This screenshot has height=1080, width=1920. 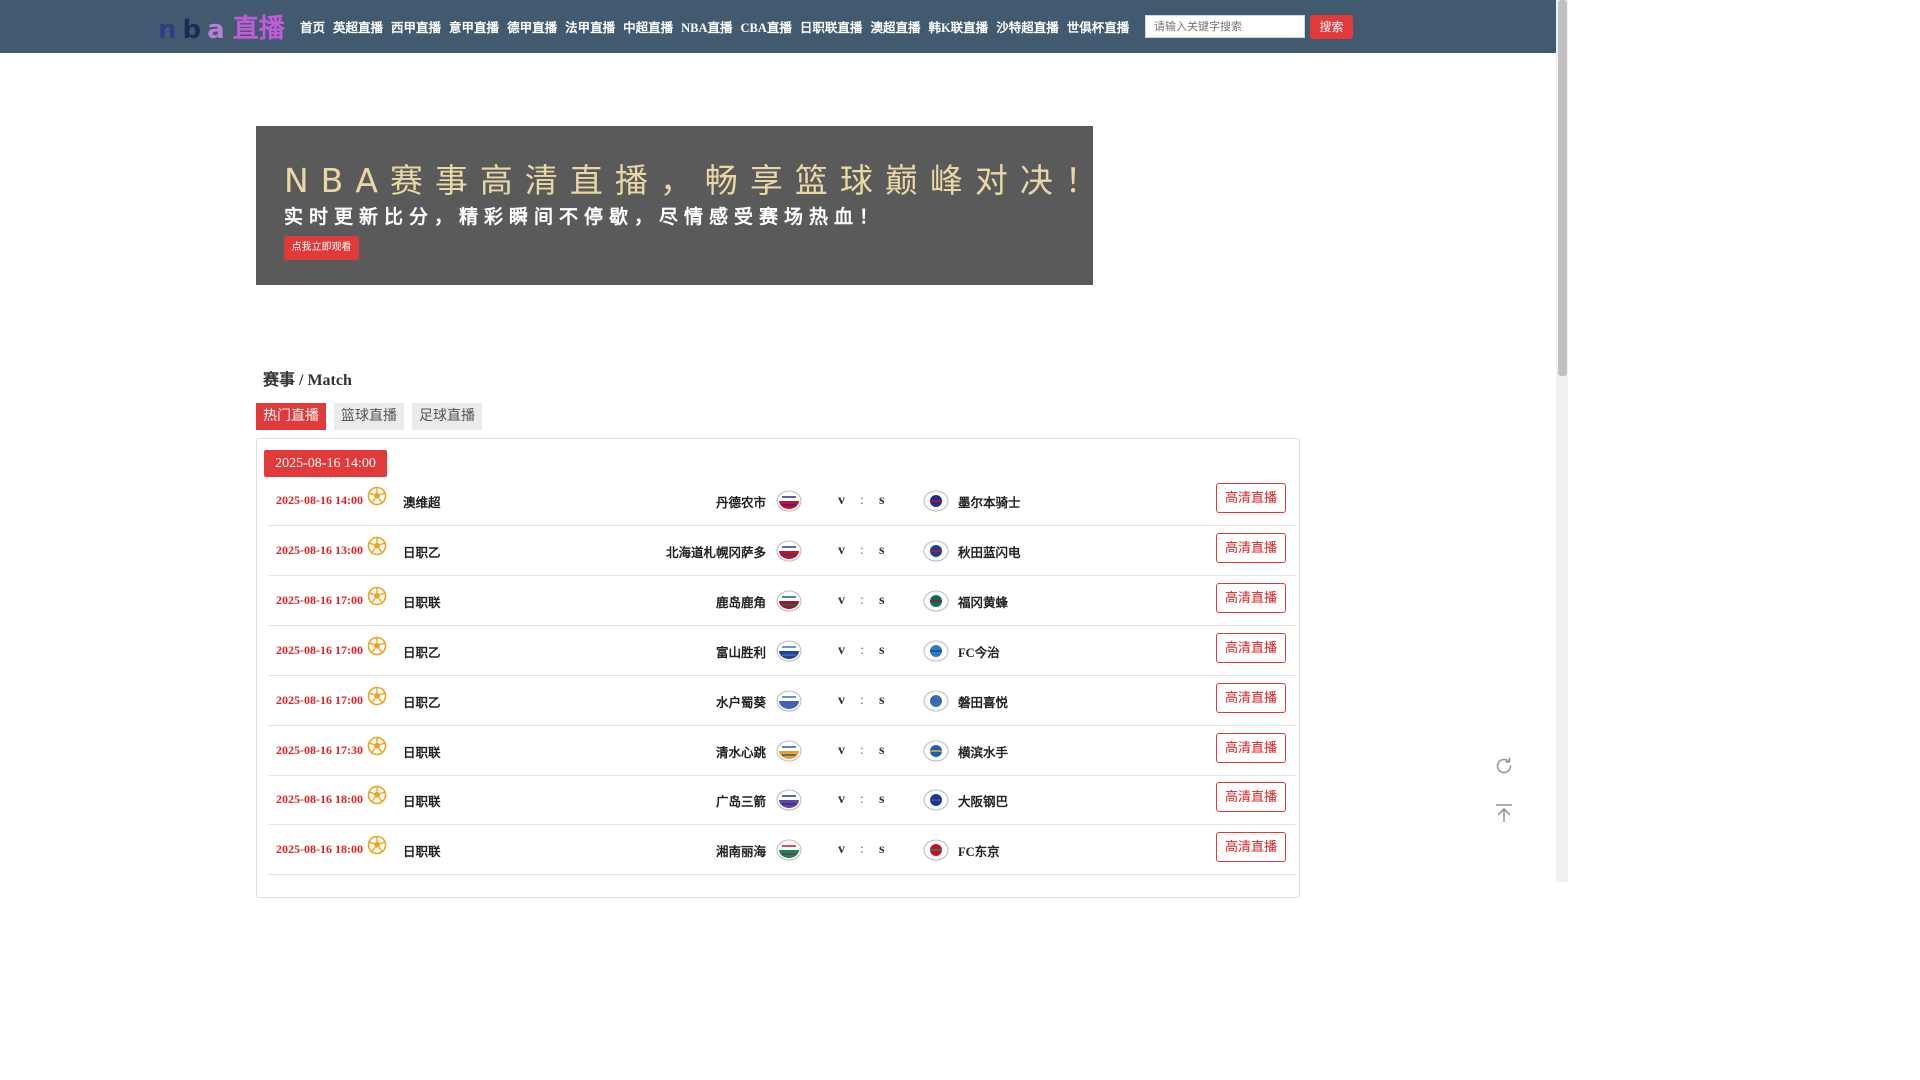 What do you see at coordinates (447, 416) in the screenshot?
I see `tab-football-live: 足球直播` at bounding box center [447, 416].